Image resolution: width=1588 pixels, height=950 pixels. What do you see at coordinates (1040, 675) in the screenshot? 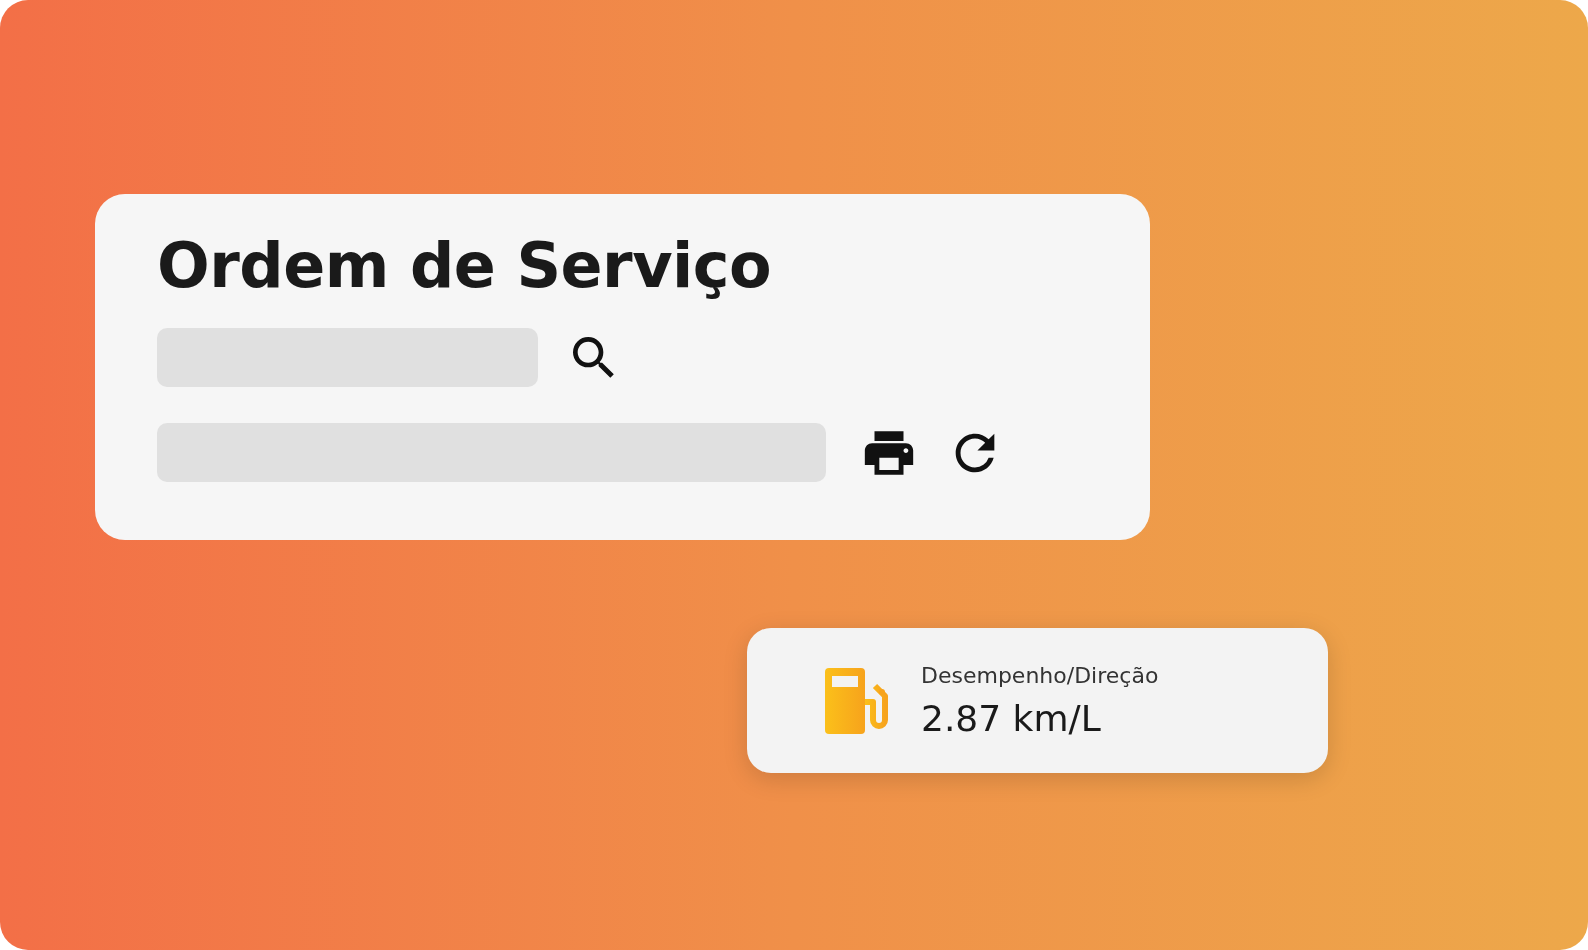
I see `stat-label: Desempenho/Direção` at bounding box center [1040, 675].